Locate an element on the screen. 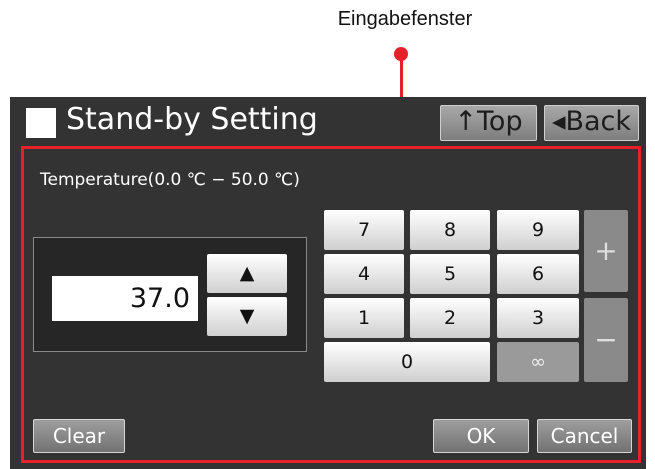 The width and height of the screenshot is (655, 469). key-9: 9 is located at coordinates (538, 230).